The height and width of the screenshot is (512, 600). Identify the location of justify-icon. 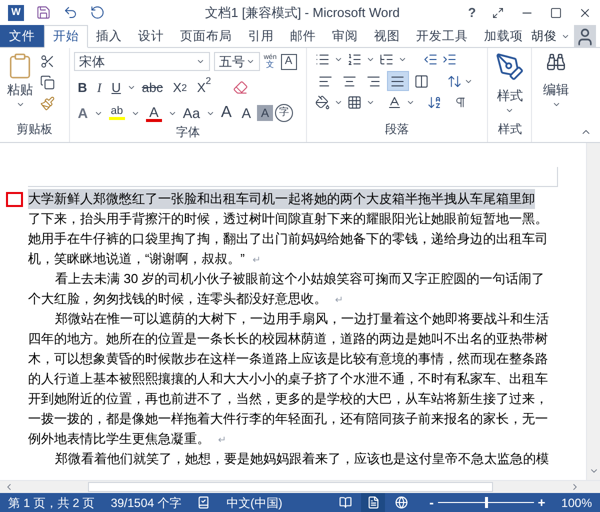
(398, 81).